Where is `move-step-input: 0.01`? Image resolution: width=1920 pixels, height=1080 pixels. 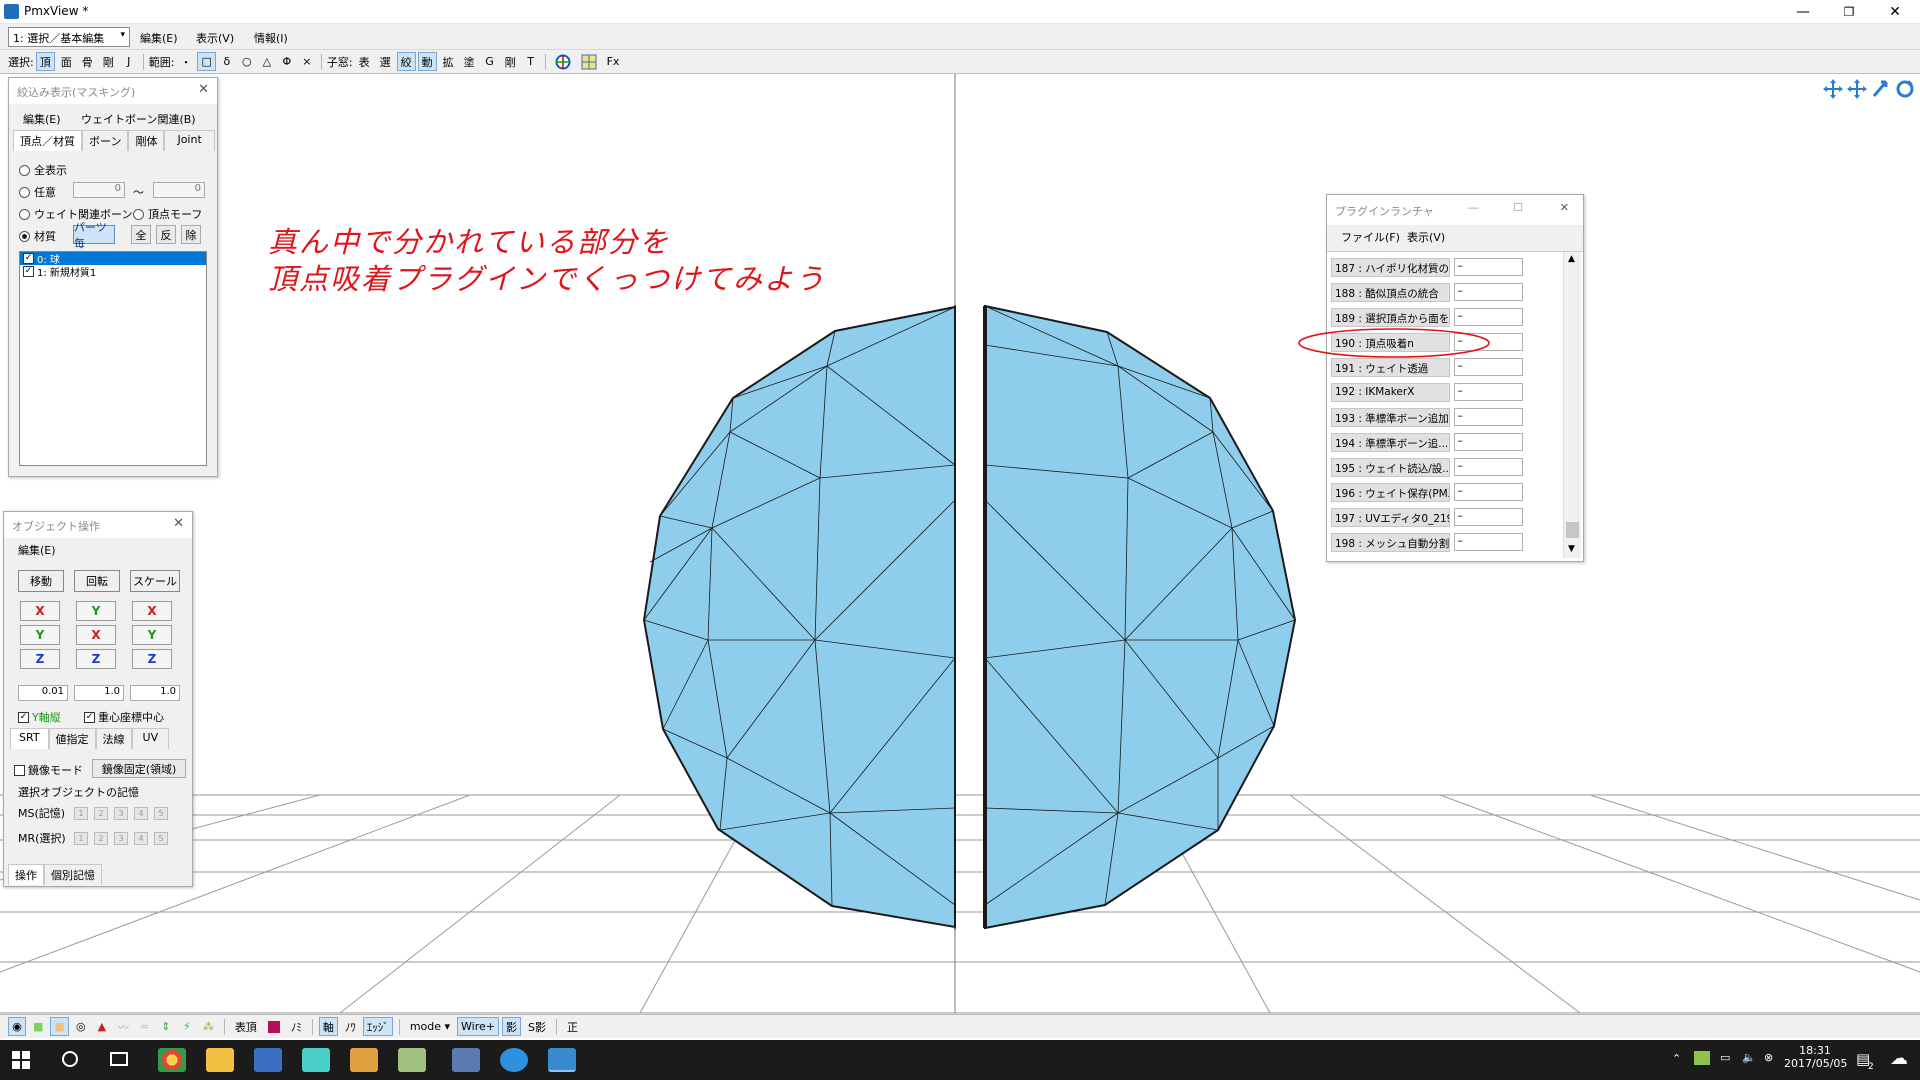
move-step-input: 0.01 is located at coordinates (43, 693).